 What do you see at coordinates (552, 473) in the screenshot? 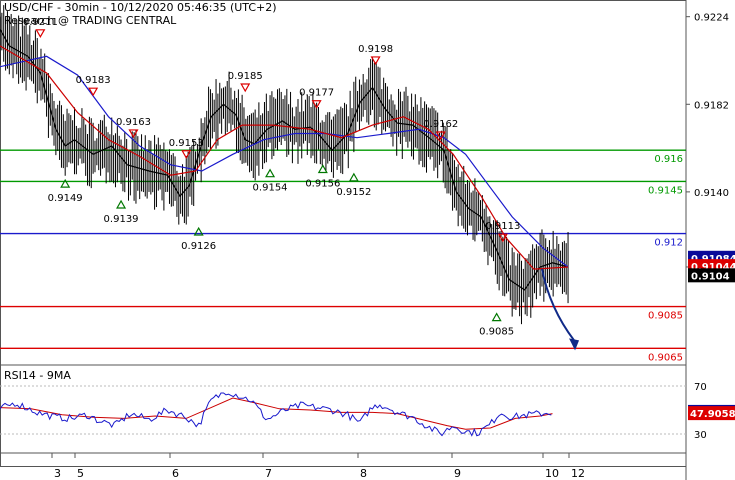
I see `x-tick-label: 10` at bounding box center [552, 473].